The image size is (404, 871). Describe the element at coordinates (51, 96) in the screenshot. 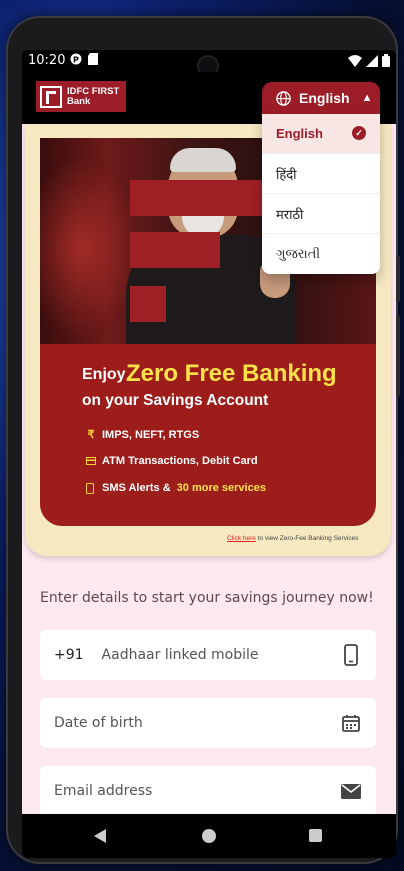

I see `logo-mark-icon` at that location.